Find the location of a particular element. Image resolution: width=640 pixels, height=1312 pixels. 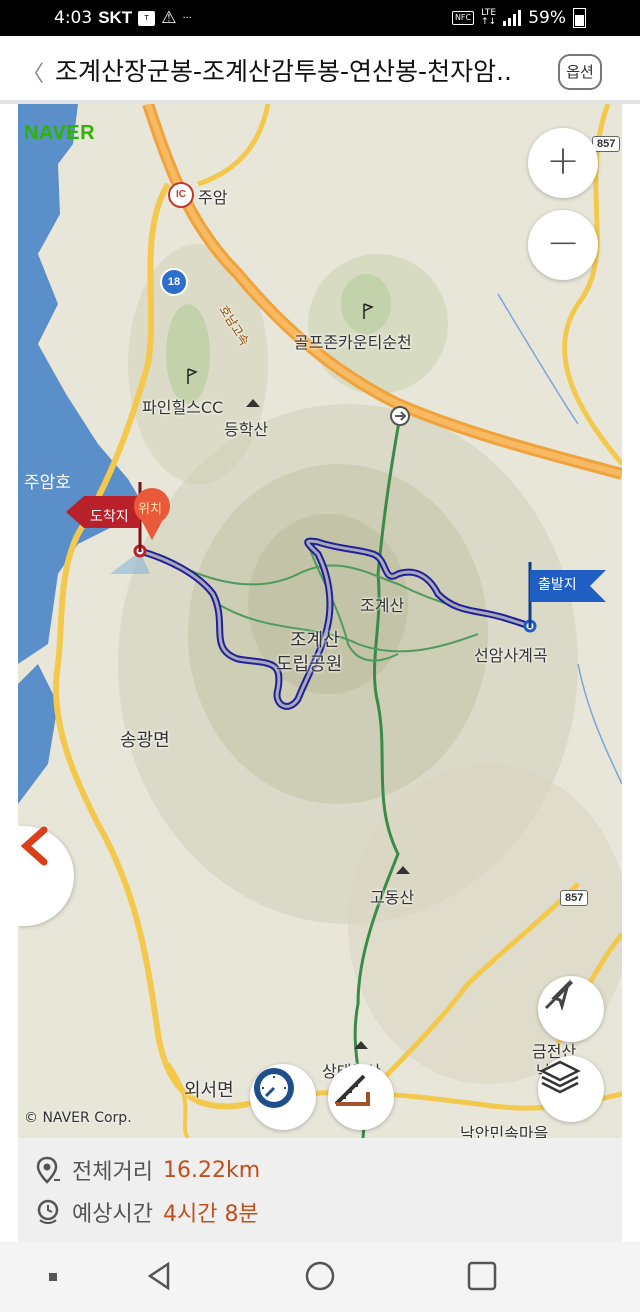

label-oeseo: 외서면 is located at coordinates (209, 1090).